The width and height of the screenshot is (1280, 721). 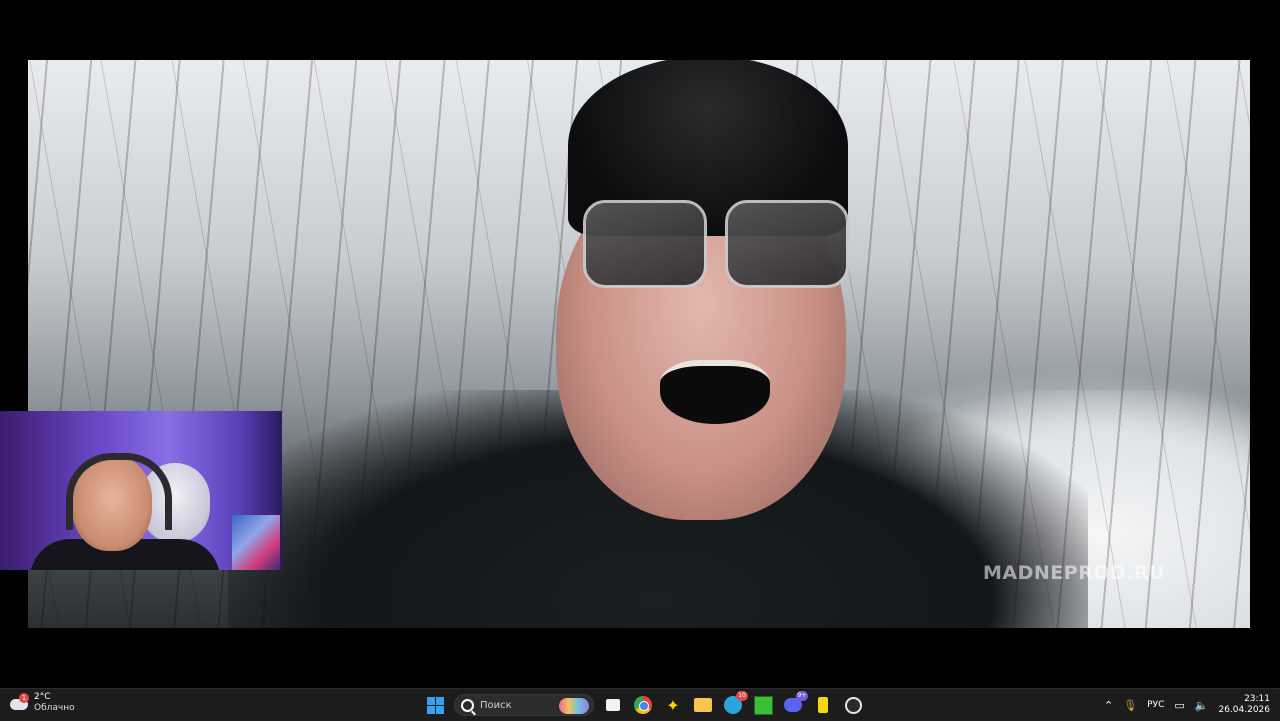 What do you see at coordinates (715, 392) in the screenshot?
I see `mouth-shape` at bounding box center [715, 392].